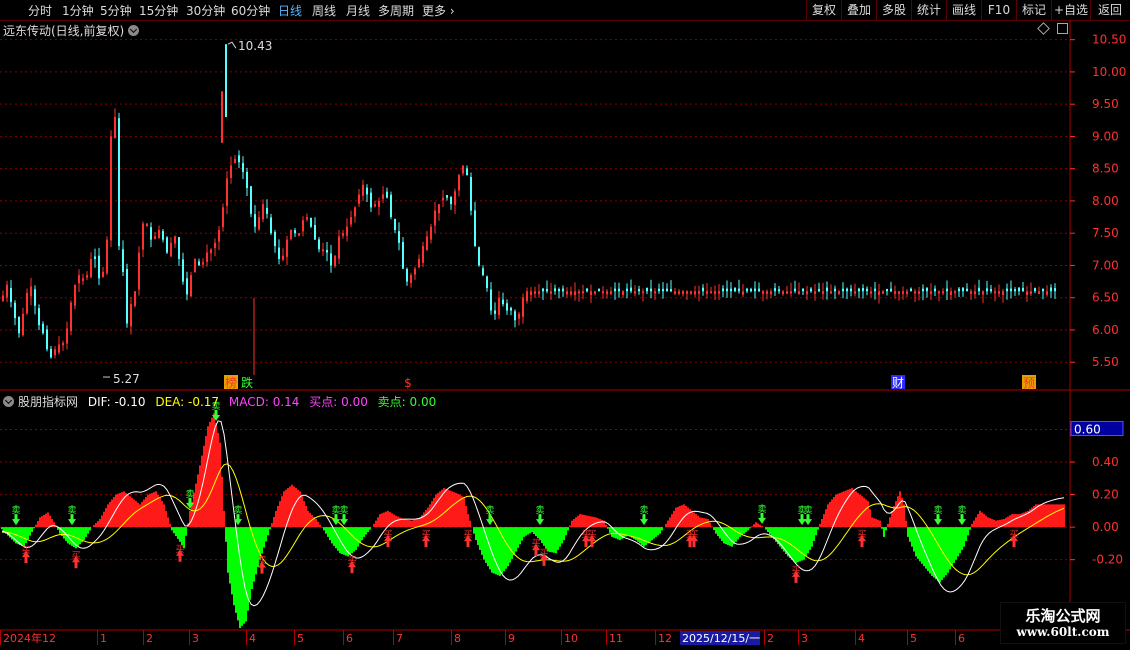  Describe the element at coordinates (103, 638) in the screenshot. I see `xaxis-month-label: 1` at that location.